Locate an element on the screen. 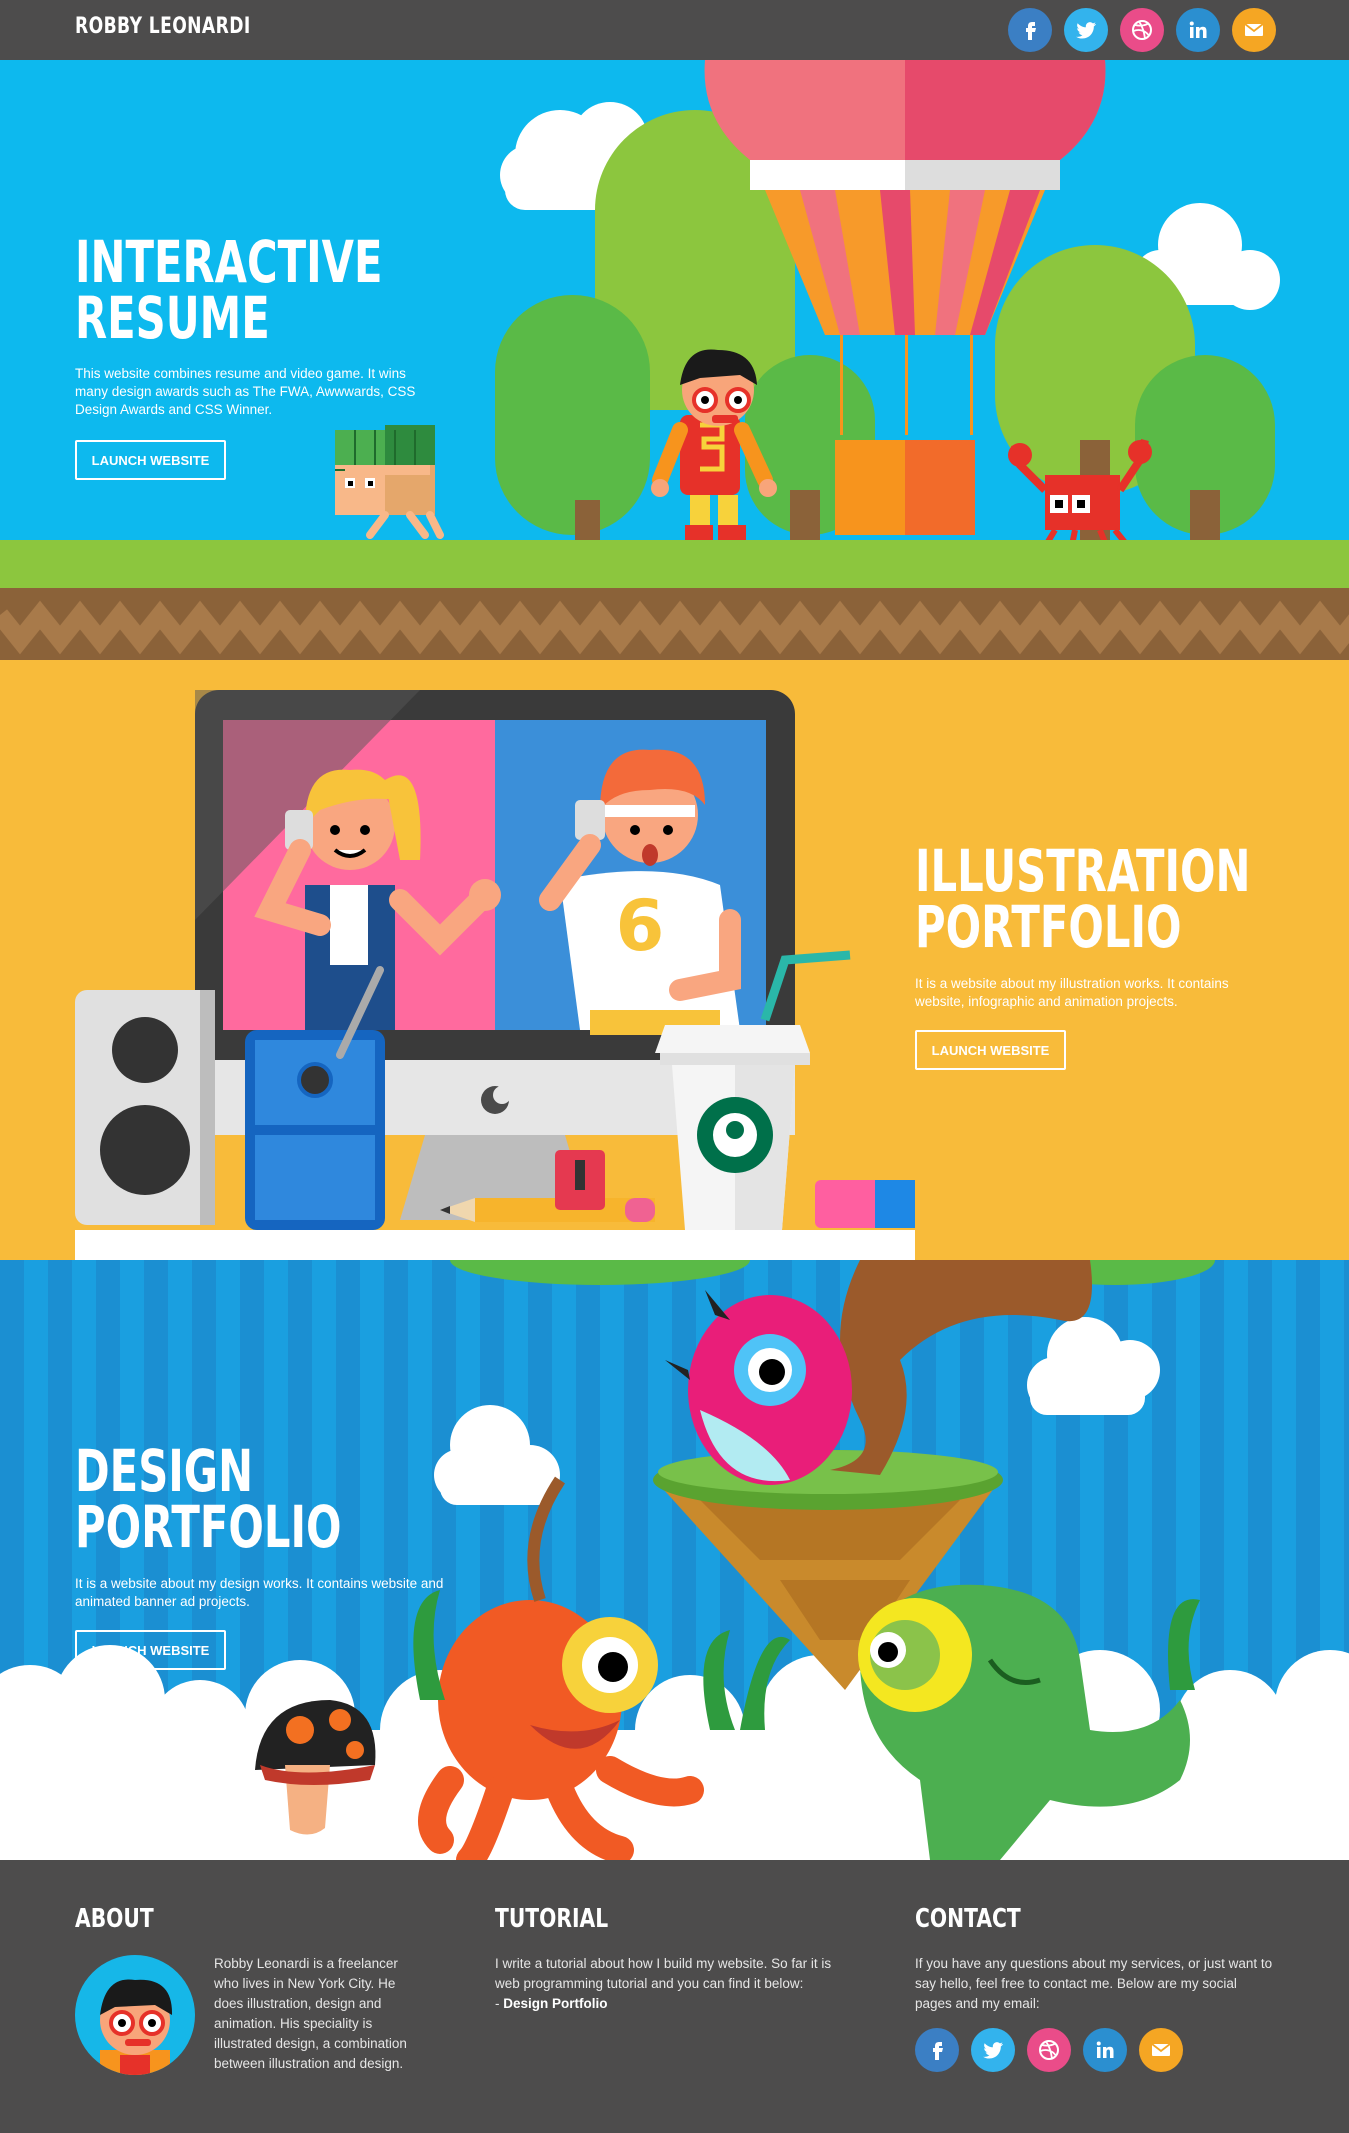  site-logo: ROBBY LEONARDI is located at coordinates (163, 26).